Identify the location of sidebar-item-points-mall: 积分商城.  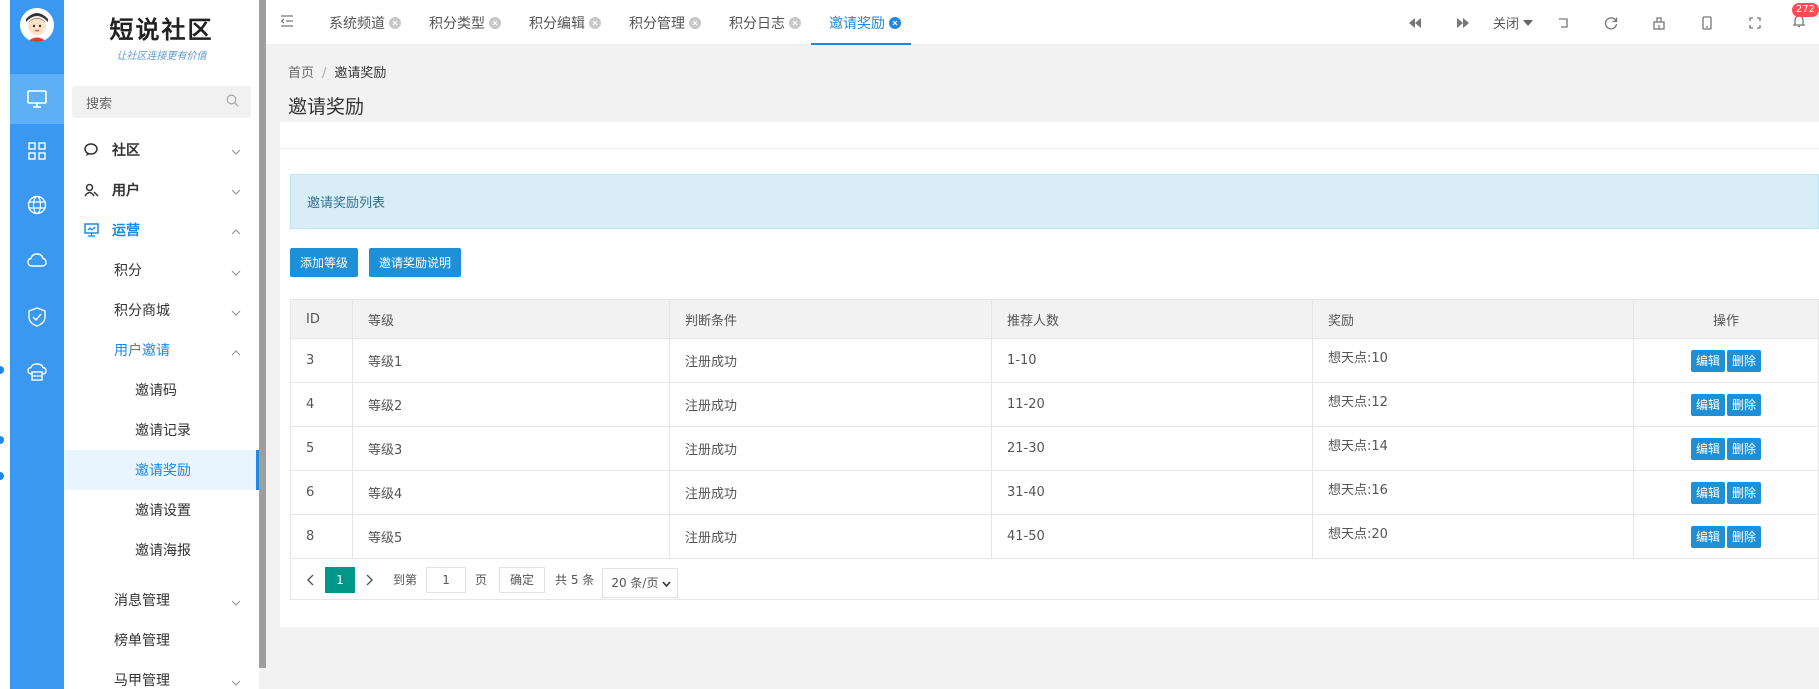
(161, 310).